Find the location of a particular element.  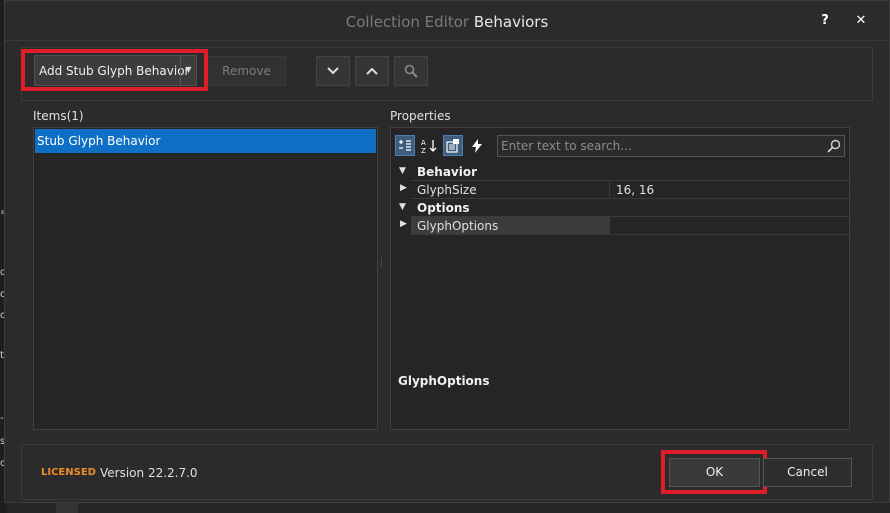

category-options: ▼ Options is located at coordinates (620, 208).